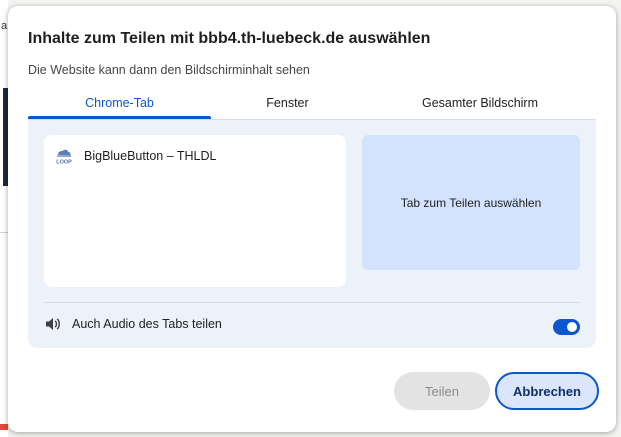  What do you see at coordinates (566, 327) in the screenshot?
I see `audio-share-toggle` at bounding box center [566, 327].